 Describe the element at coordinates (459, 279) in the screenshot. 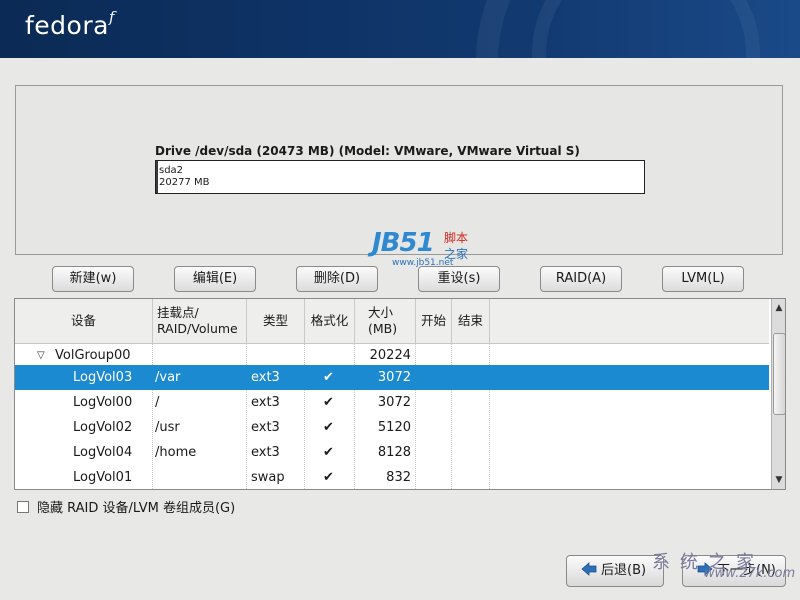

I see `reset-button: 重设(s)` at that location.